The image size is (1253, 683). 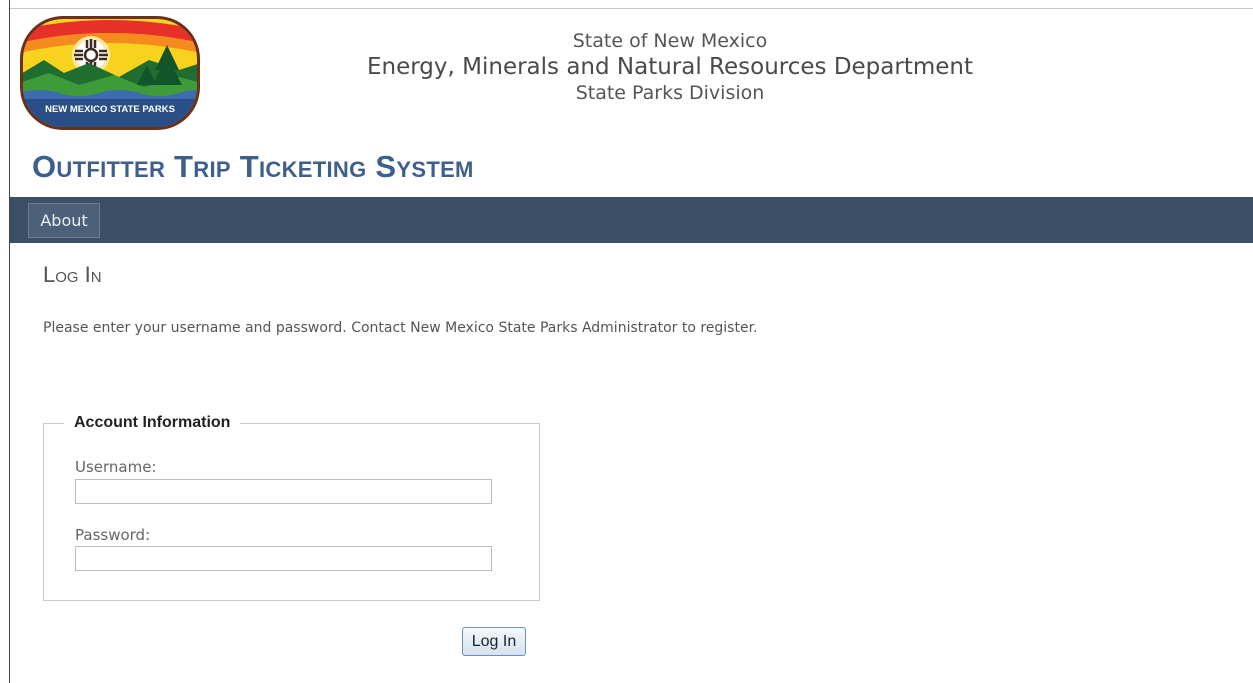 I want to click on password-label: Password:, so click(x=113, y=535).